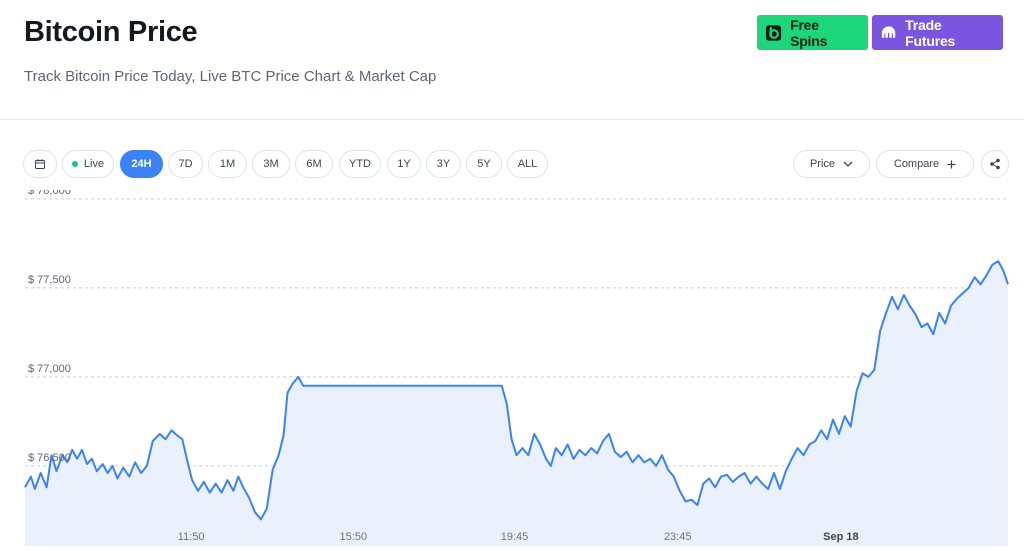 The image size is (1024, 550). Describe the element at coordinates (443, 164) in the screenshot. I see `range-tab-3y: 3Y` at that location.